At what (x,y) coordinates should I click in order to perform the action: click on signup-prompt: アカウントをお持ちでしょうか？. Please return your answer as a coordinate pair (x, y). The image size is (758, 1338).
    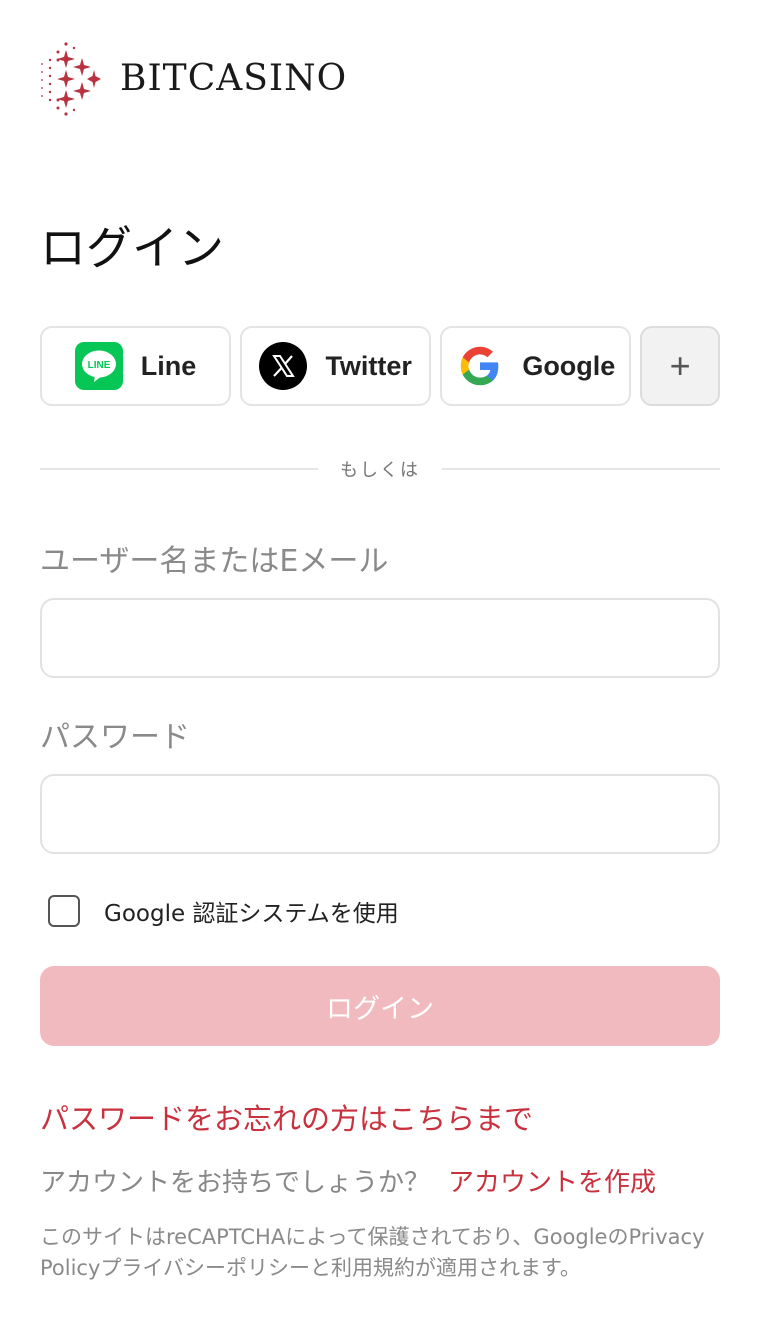
    Looking at the image, I should click on (235, 1183).